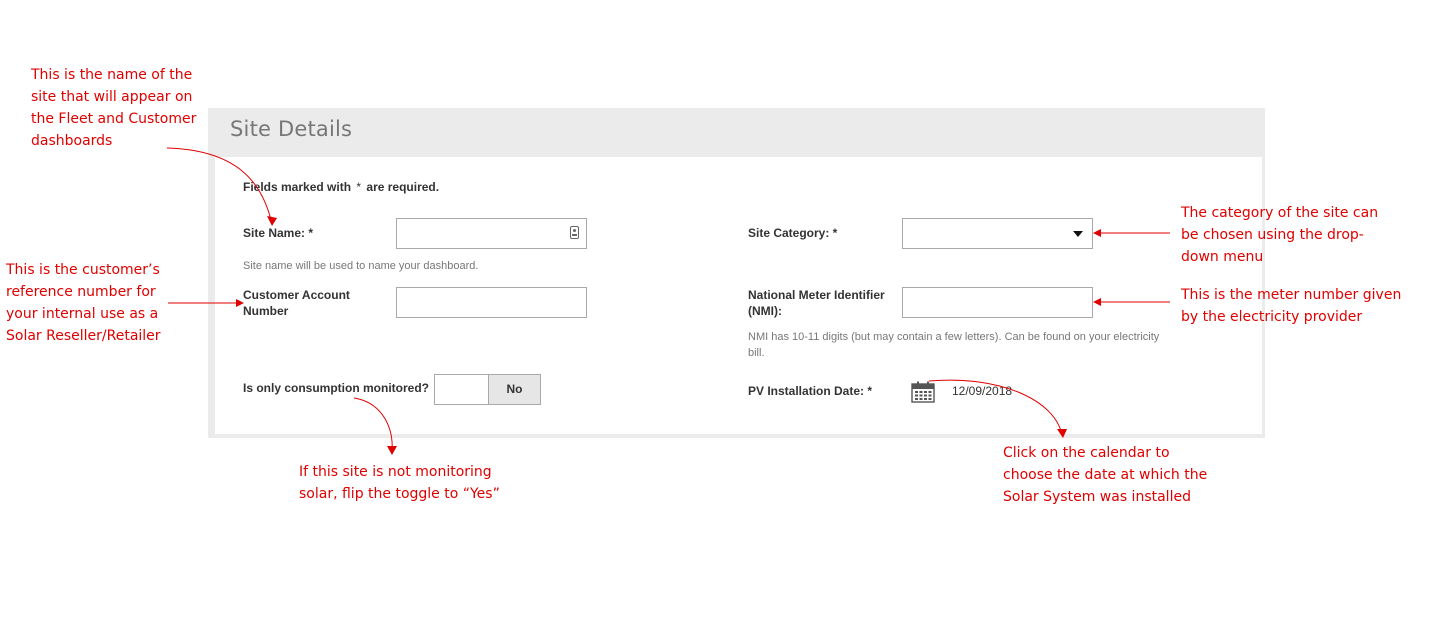  What do you see at coordinates (291, 129) in the screenshot?
I see `panel-title: Site Details` at bounding box center [291, 129].